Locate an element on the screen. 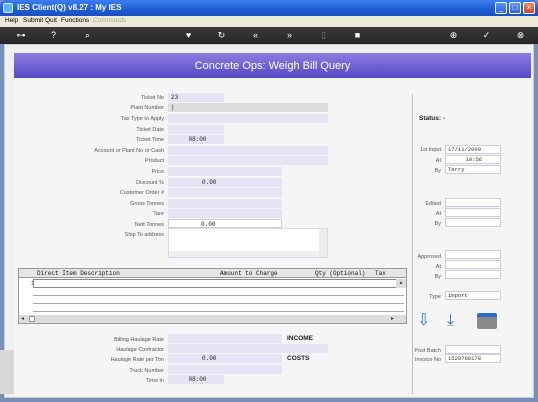  plant-number-label: Plant Number is located at coordinates (147, 108).